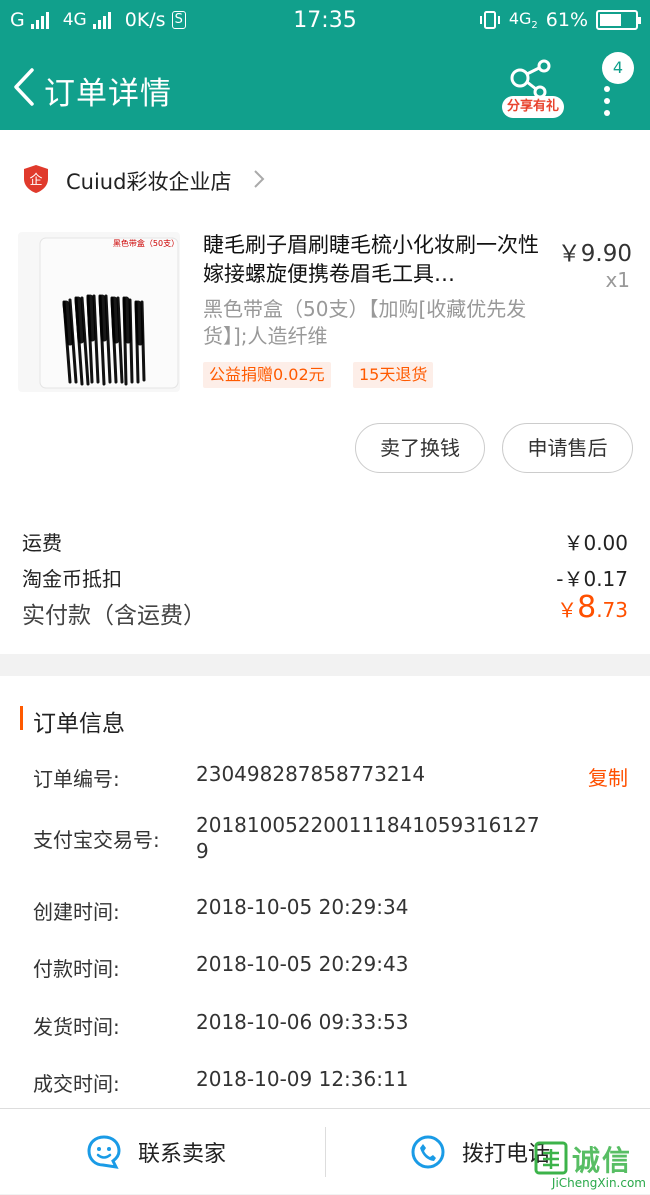  I want to click on image-label: 黑色带盒（50支）, so click(146, 243).